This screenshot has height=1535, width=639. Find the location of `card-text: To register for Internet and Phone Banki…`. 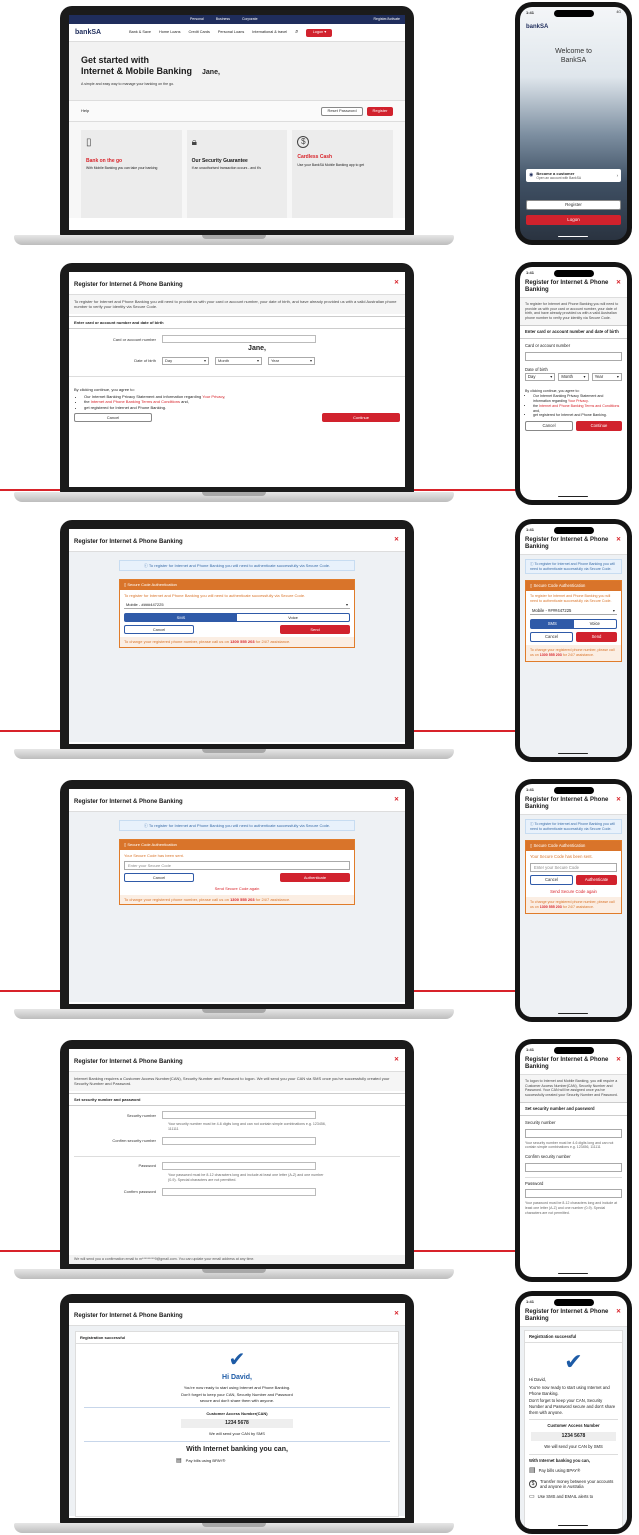

card-text: To register for Internet and Phone Banki… is located at coordinates (571, 598).